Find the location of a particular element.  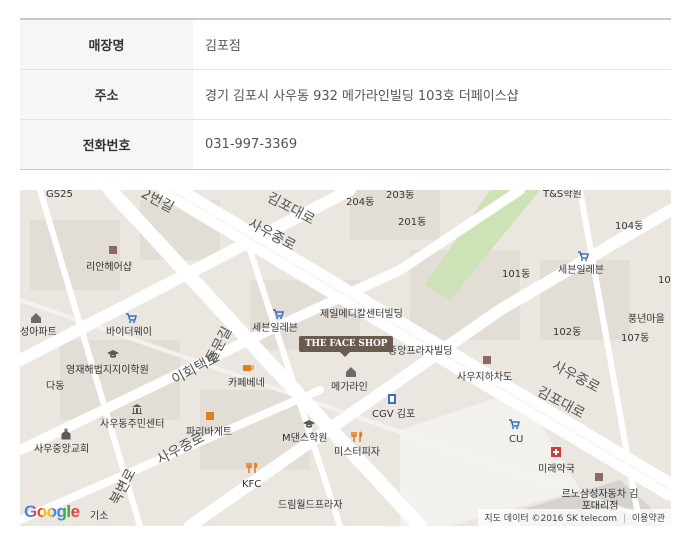

map-label-m-dance: M댄스학원 is located at coordinates (305, 438).